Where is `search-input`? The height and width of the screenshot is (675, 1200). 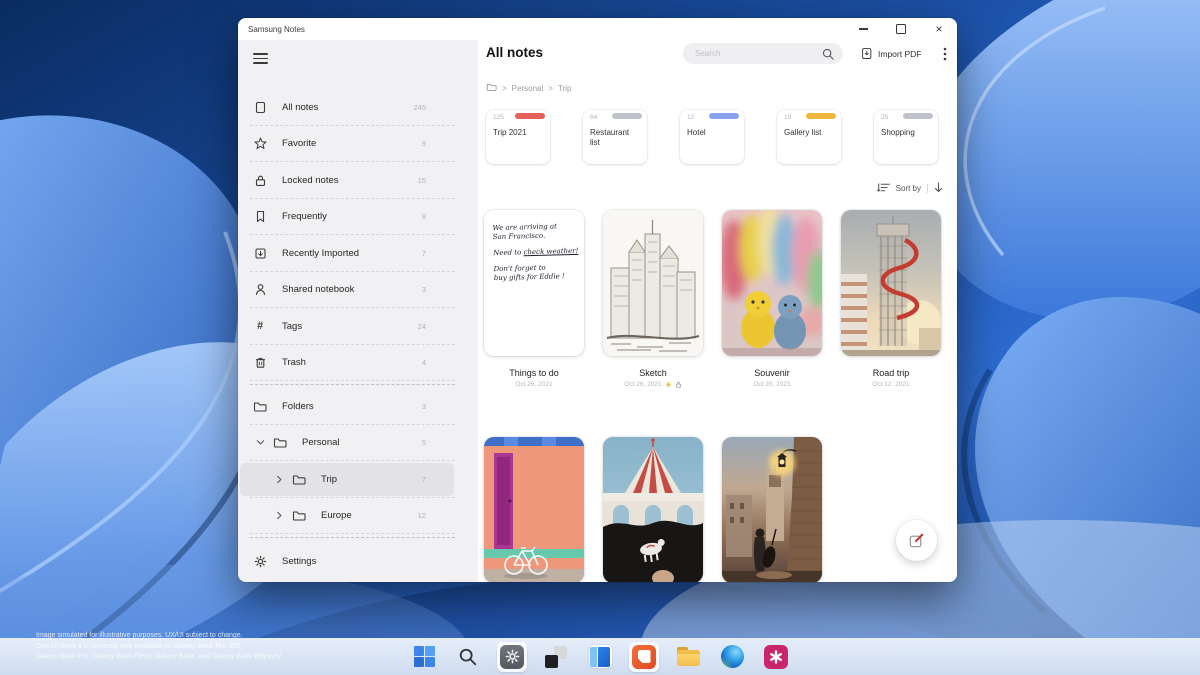
search-input is located at coordinates (752, 53).